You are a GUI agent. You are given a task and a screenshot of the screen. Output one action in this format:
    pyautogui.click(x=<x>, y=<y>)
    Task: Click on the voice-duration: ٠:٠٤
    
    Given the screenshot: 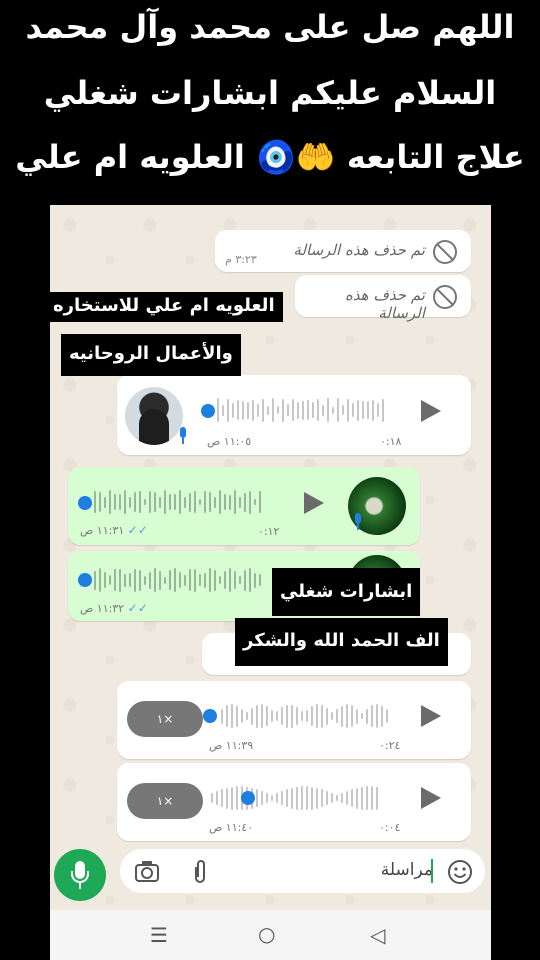 What is the action you would take?
    pyautogui.click(x=390, y=827)
    